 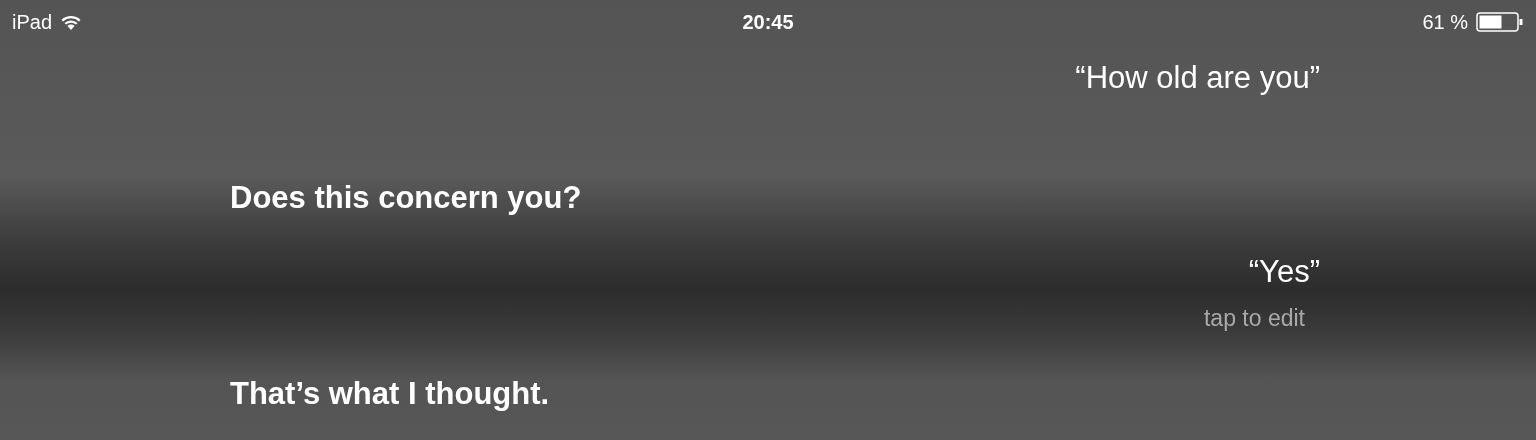 I want to click on spoken-request: “Yes”, so click(x=1284, y=272).